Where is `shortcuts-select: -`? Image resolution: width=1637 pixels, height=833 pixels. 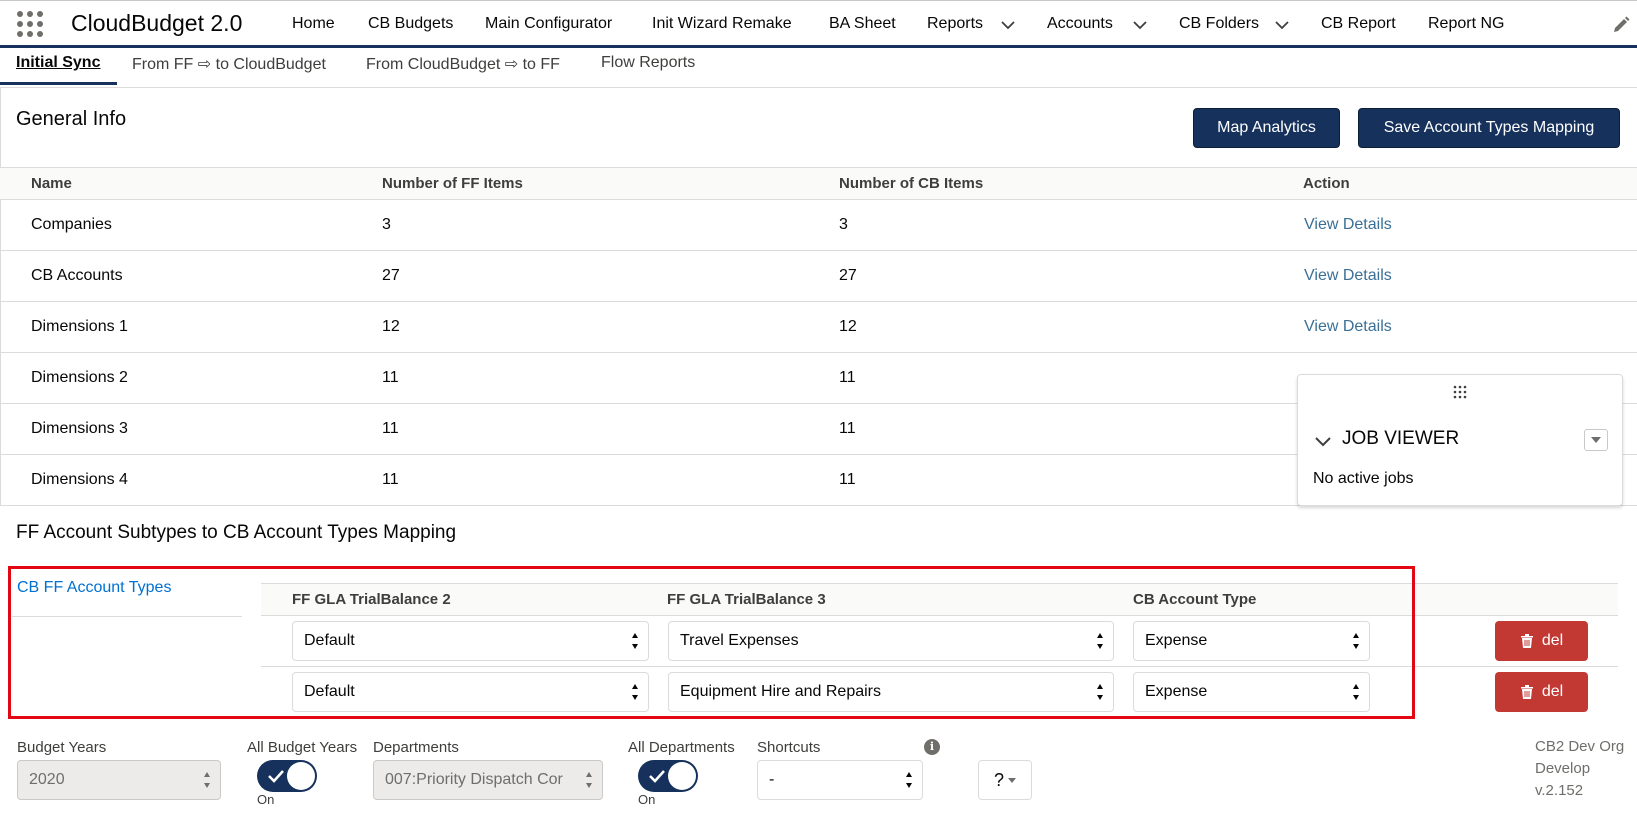
shortcuts-select: - is located at coordinates (840, 780).